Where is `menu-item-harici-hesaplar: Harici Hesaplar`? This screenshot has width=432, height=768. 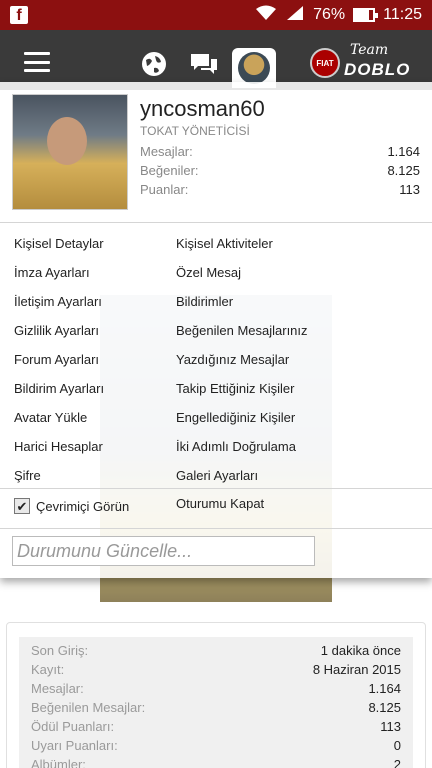
menu-item-harici-hesaplar: Harici Hesaplar is located at coordinates (59, 446).